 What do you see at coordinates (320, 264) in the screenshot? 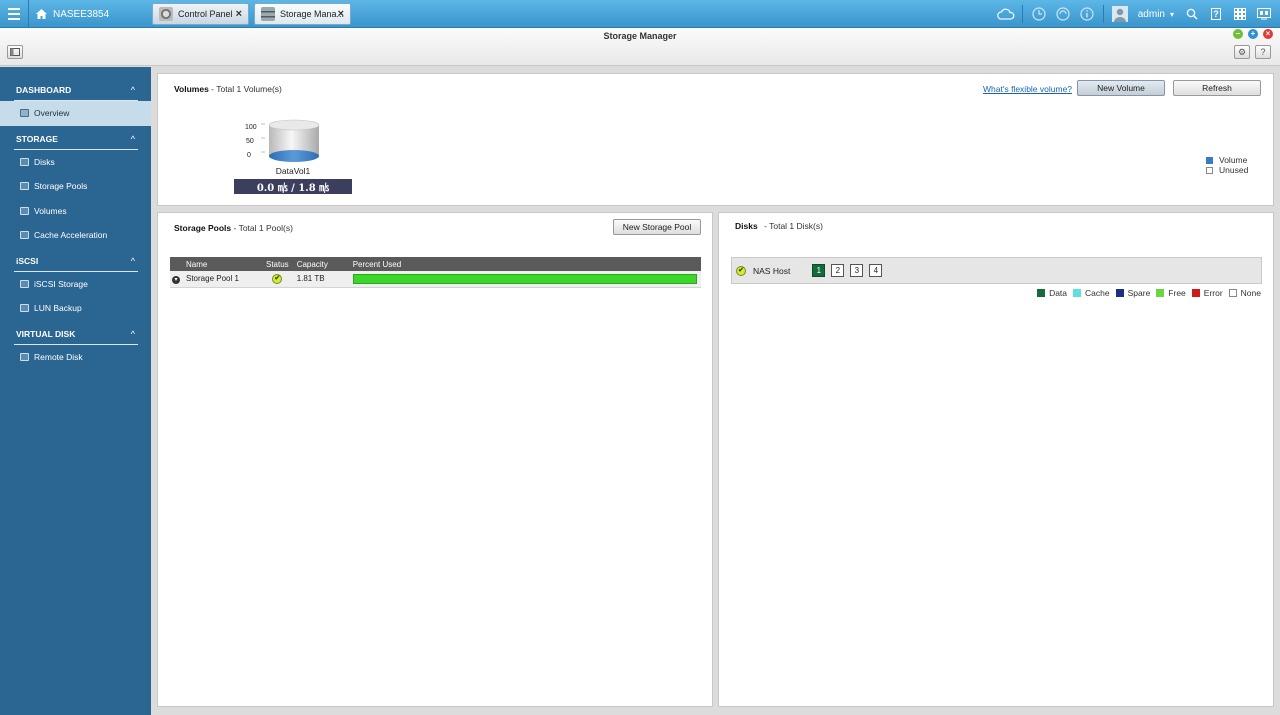
I see `column-header: Capacity` at bounding box center [320, 264].